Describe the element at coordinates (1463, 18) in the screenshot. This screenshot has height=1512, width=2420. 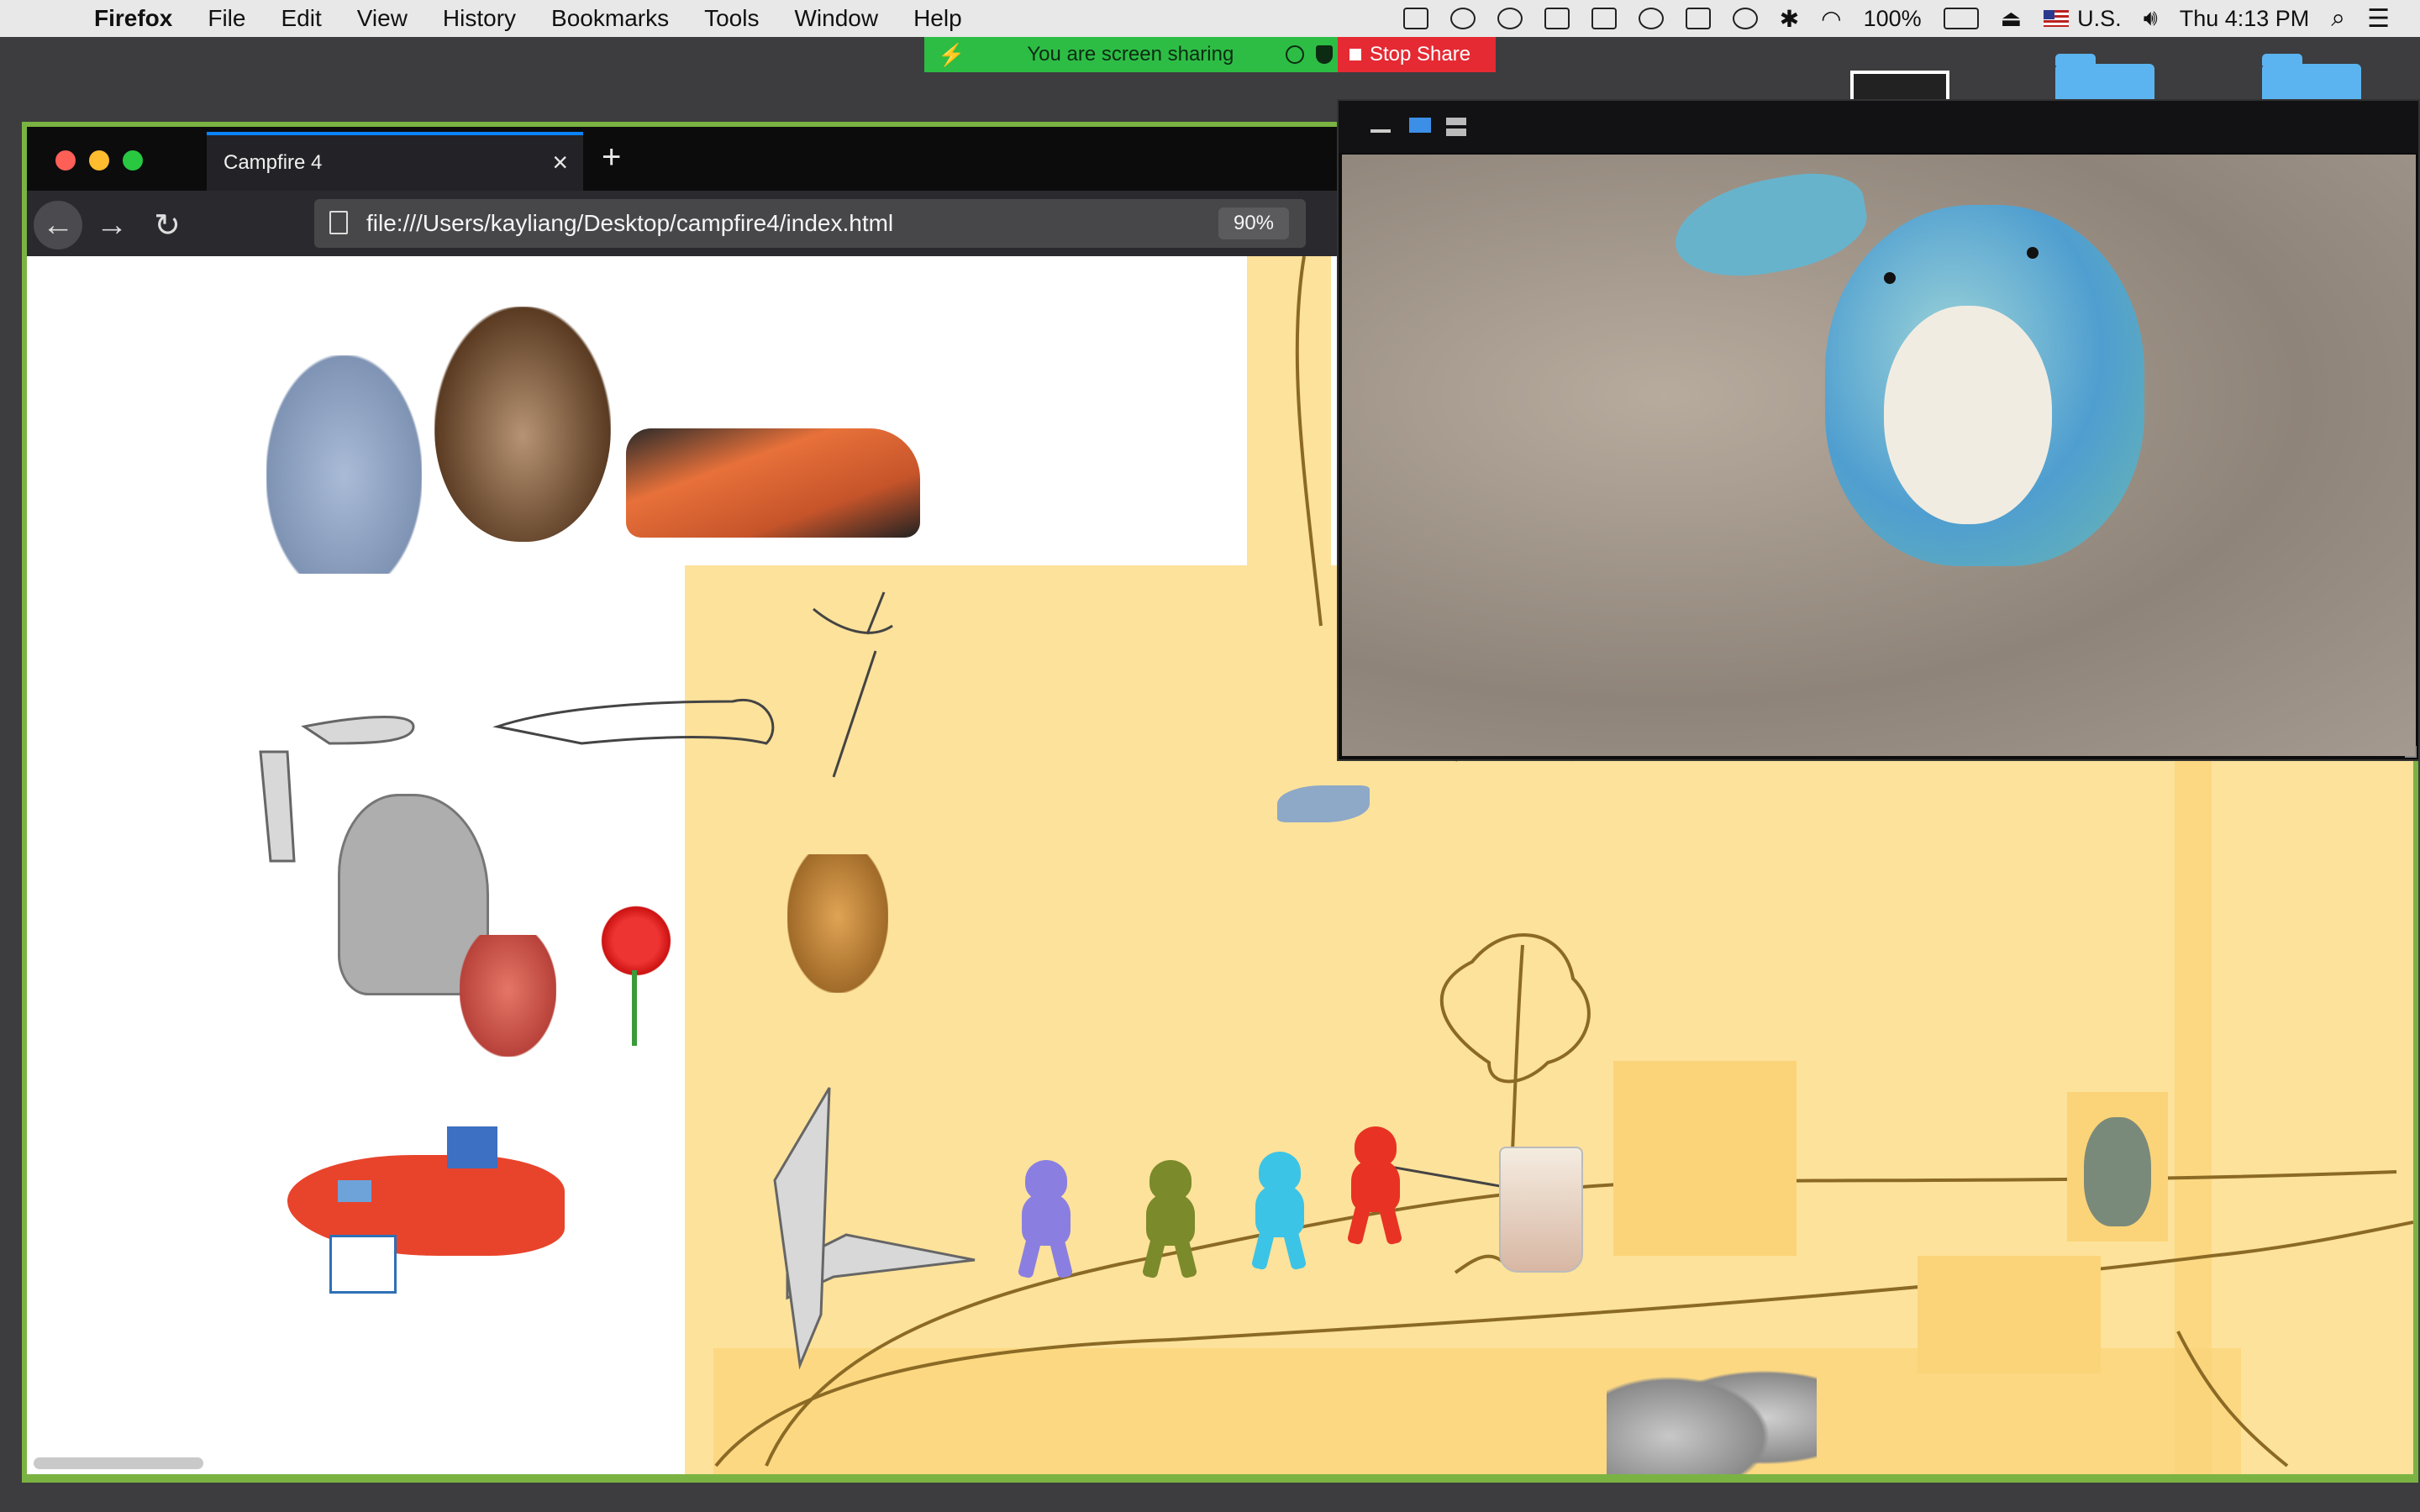
I see `creative-cloud-icon` at that location.